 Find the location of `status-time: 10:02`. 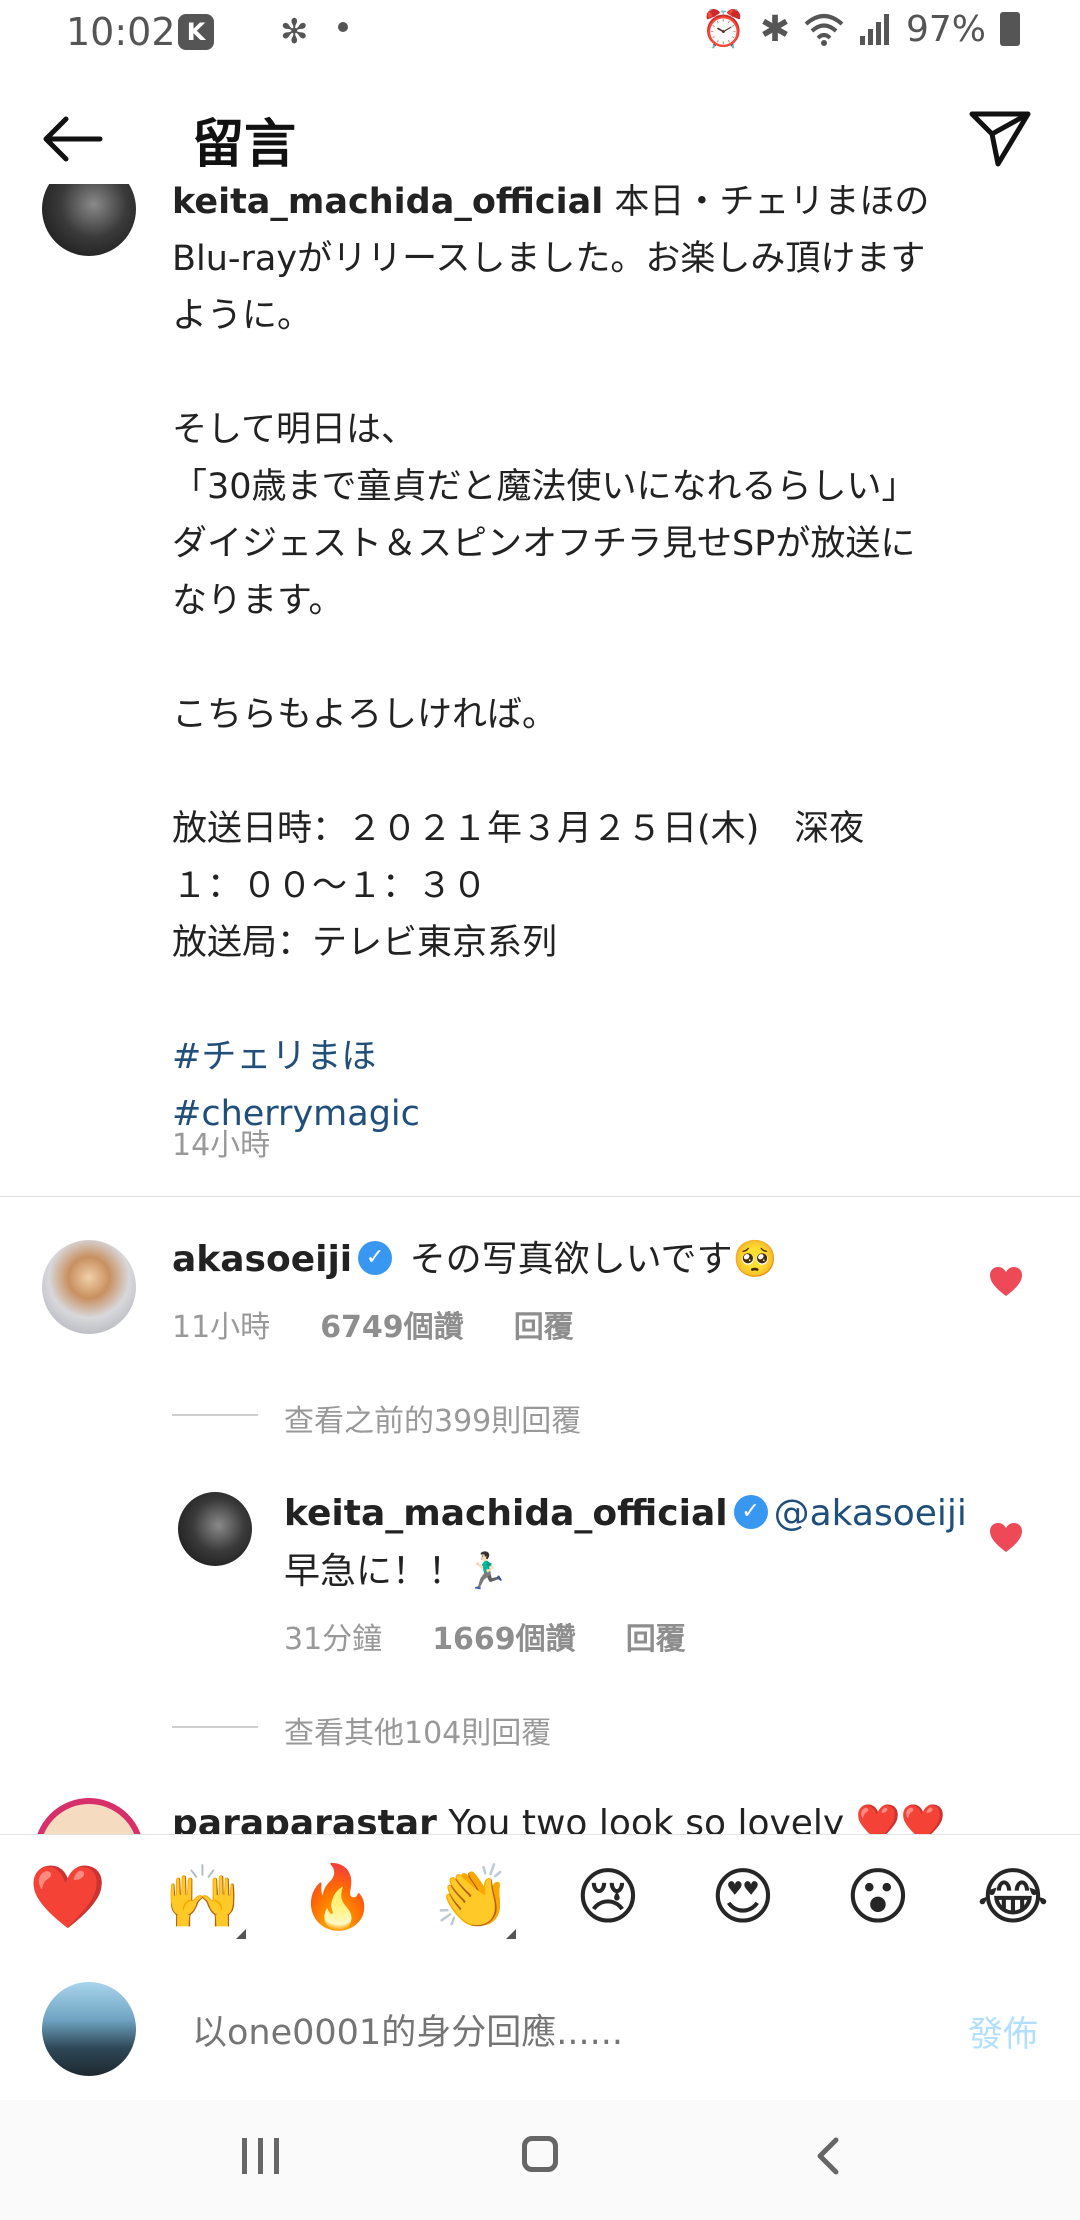

status-time: 10:02 is located at coordinates (121, 32).